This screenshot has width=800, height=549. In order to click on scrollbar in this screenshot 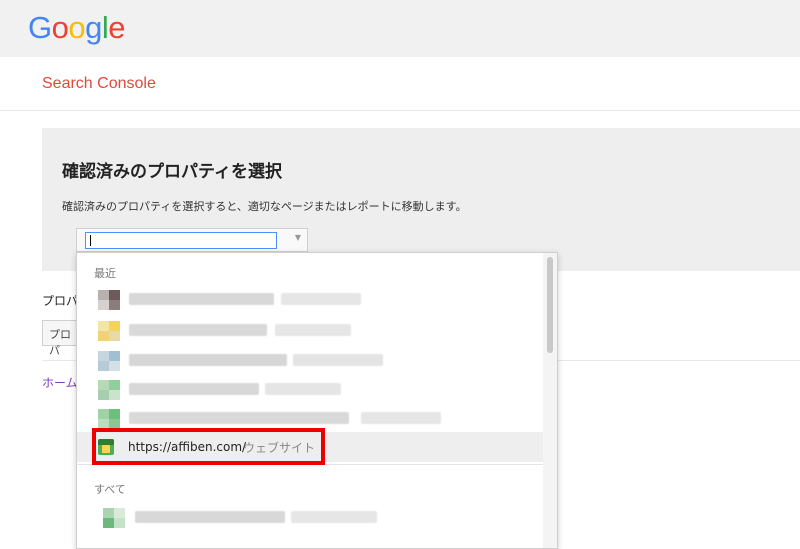, I will do `click(550, 400)`.